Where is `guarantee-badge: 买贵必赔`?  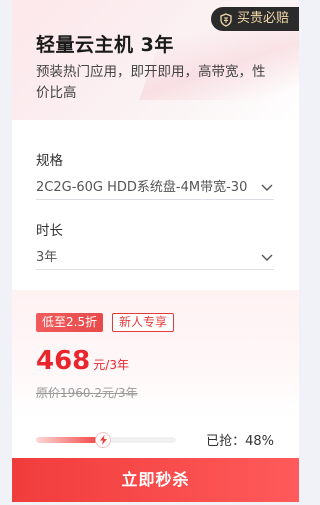 guarantee-badge: 买贵必赔 is located at coordinates (254, 19).